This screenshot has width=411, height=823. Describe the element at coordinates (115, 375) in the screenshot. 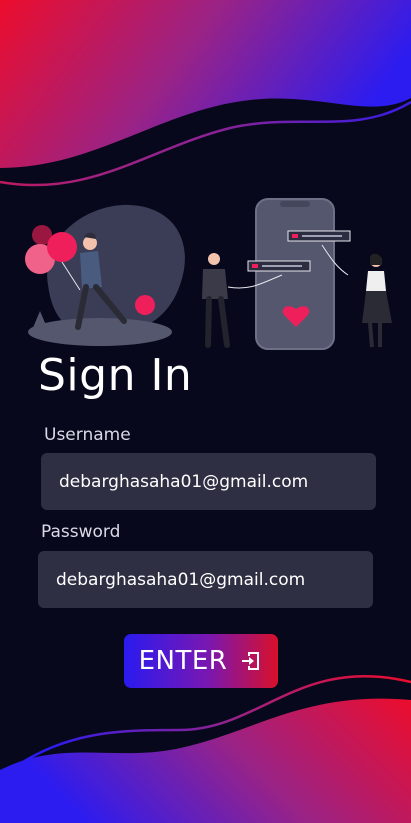

I see `page-title: Sign In` at that location.